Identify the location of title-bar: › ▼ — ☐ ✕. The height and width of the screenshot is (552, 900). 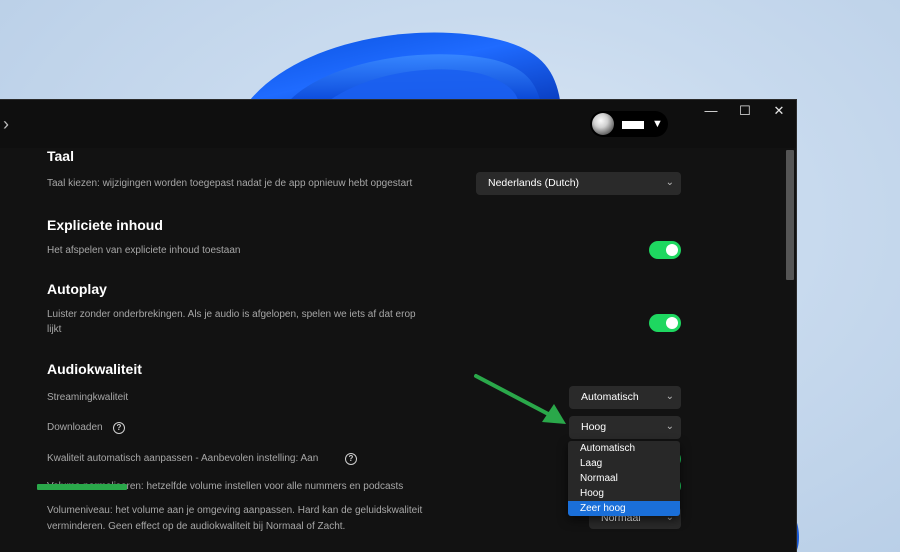
(398, 124).